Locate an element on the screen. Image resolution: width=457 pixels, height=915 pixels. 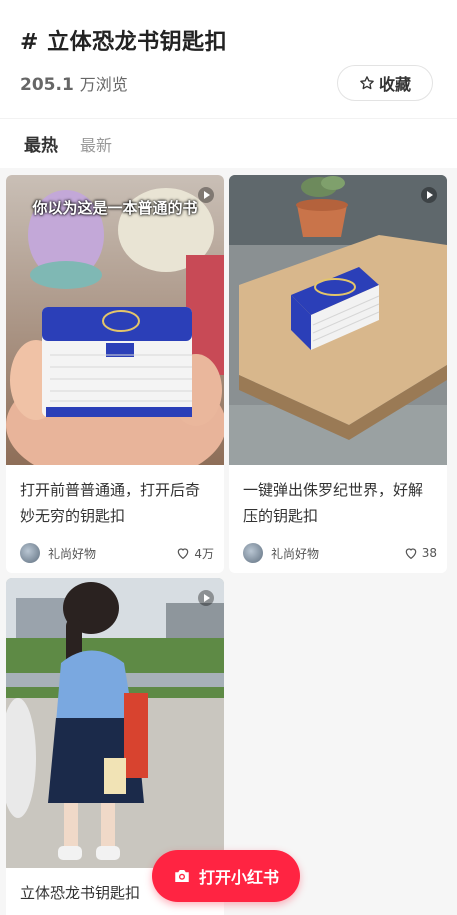
view-count-unit: 万浏览 is located at coordinates (103, 84).